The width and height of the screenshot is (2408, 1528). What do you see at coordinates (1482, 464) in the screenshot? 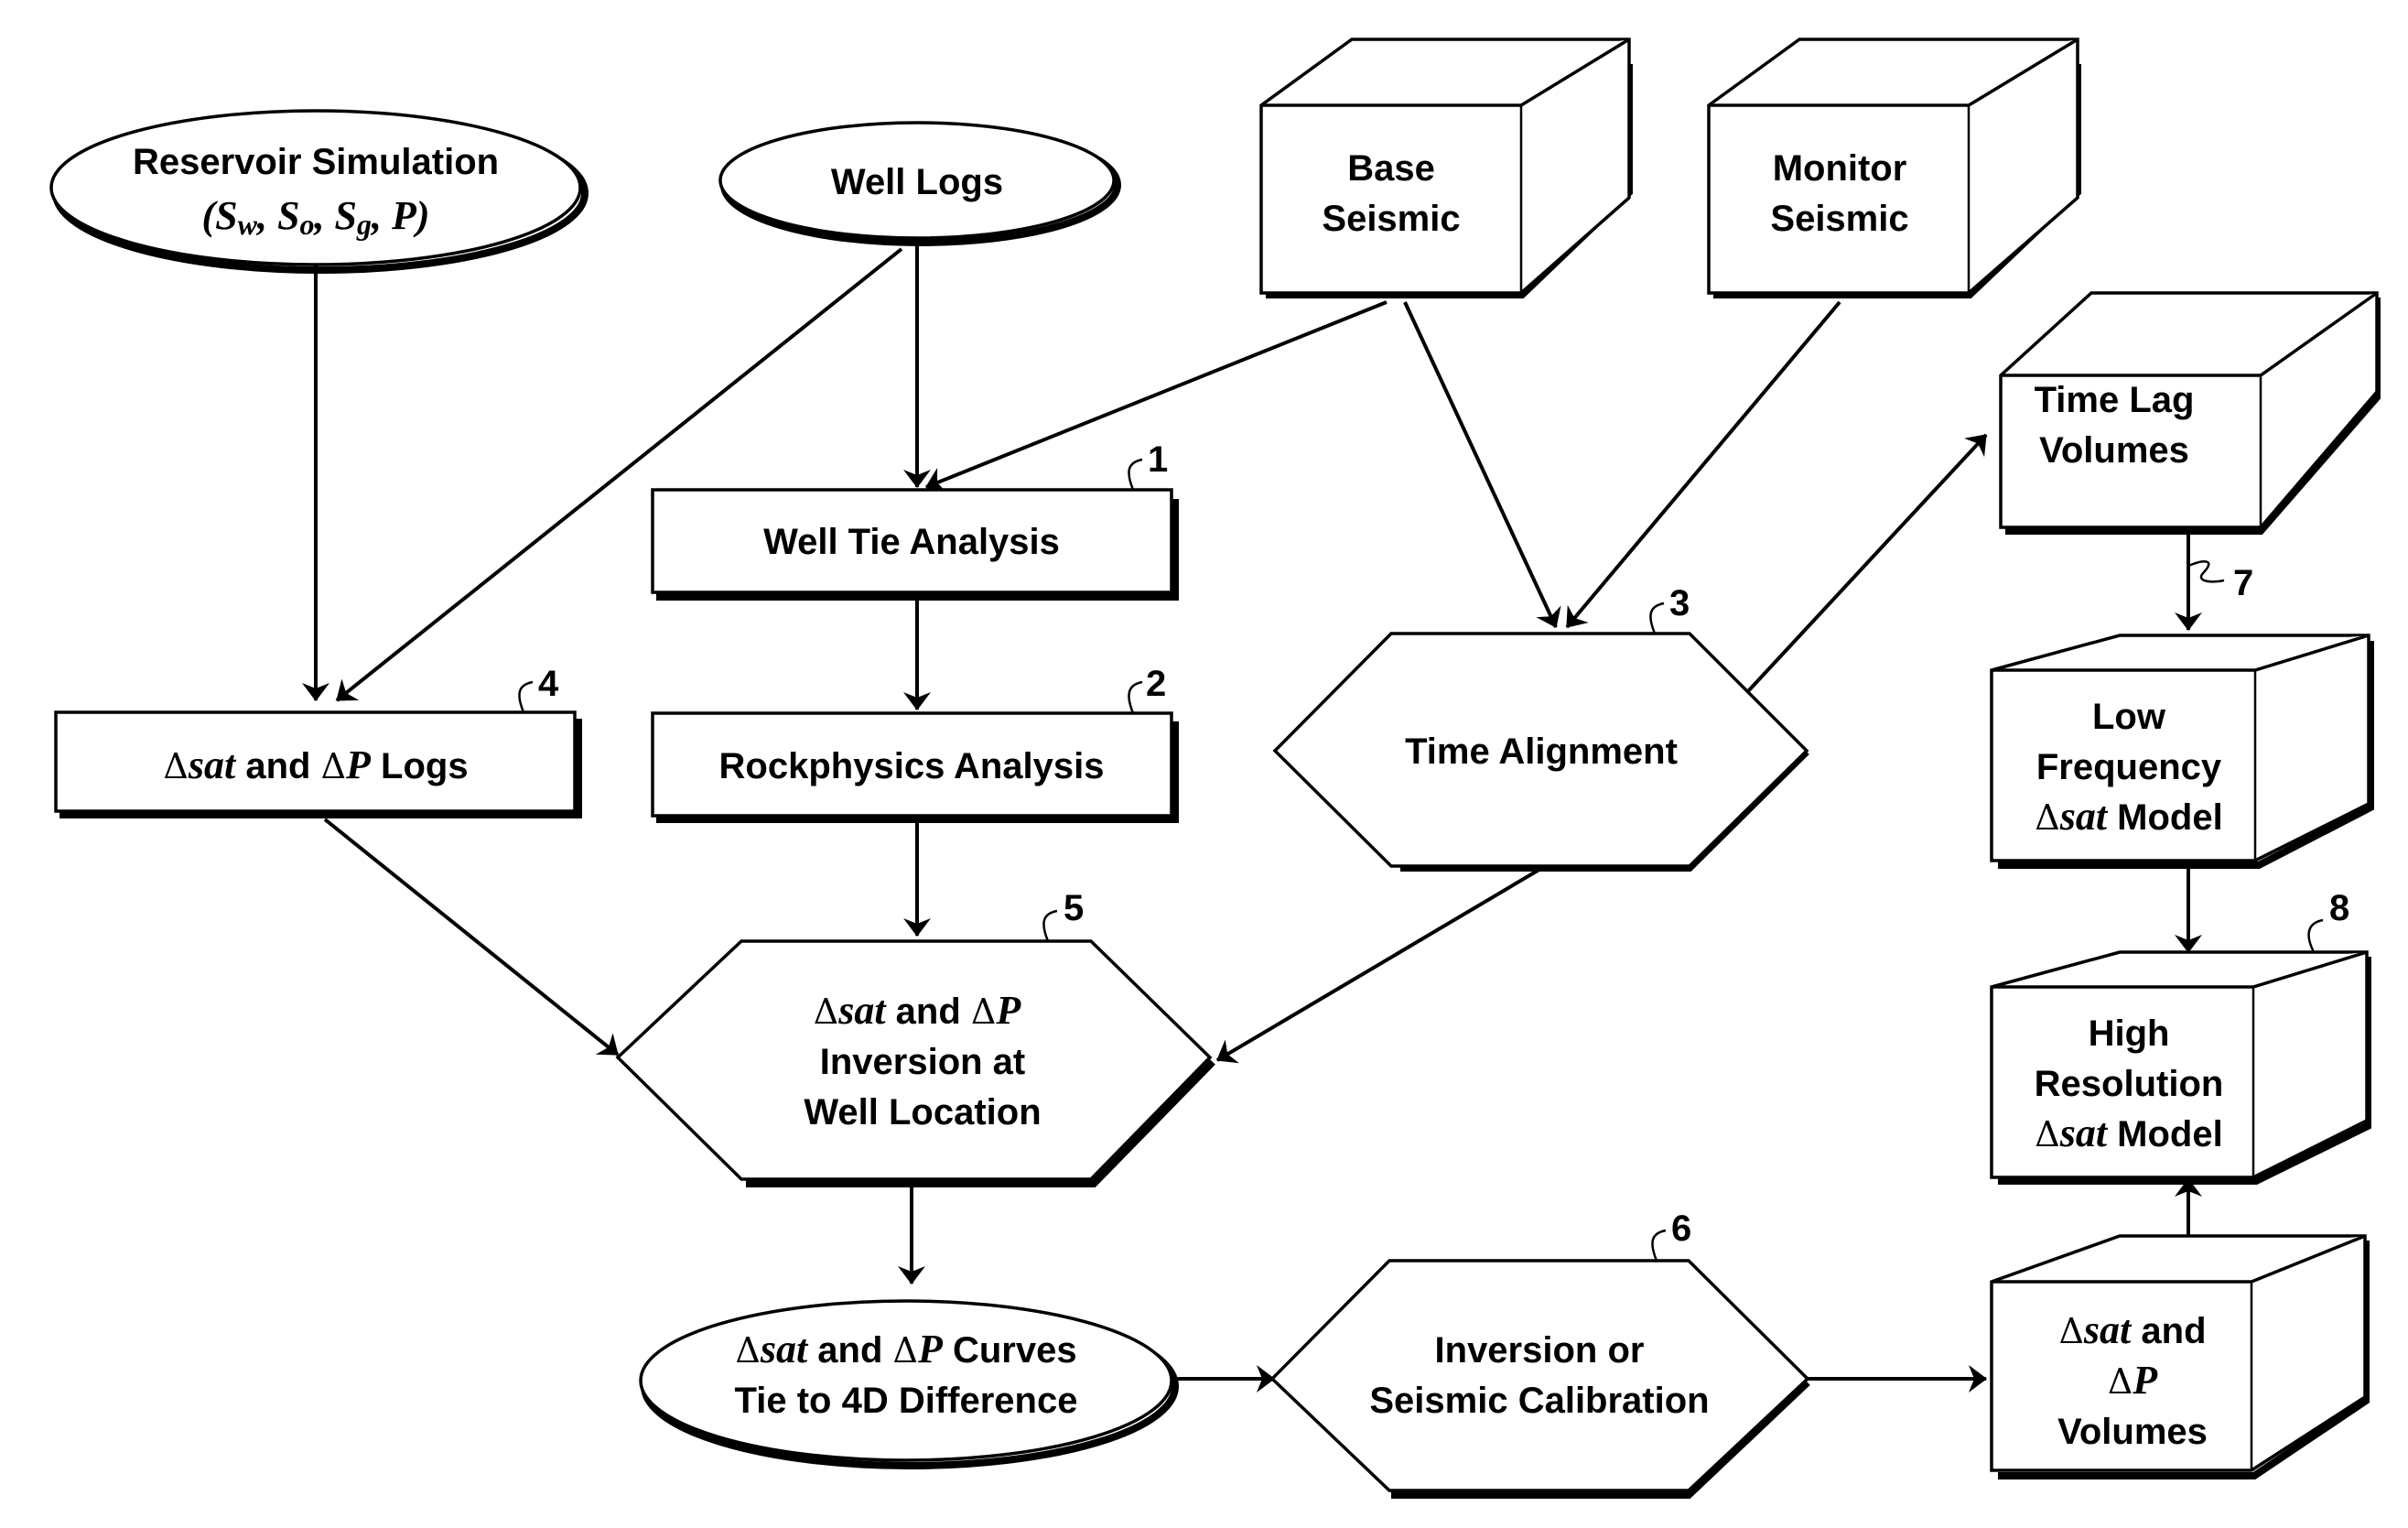
I see `edge-base-to-timealign` at bounding box center [1482, 464].